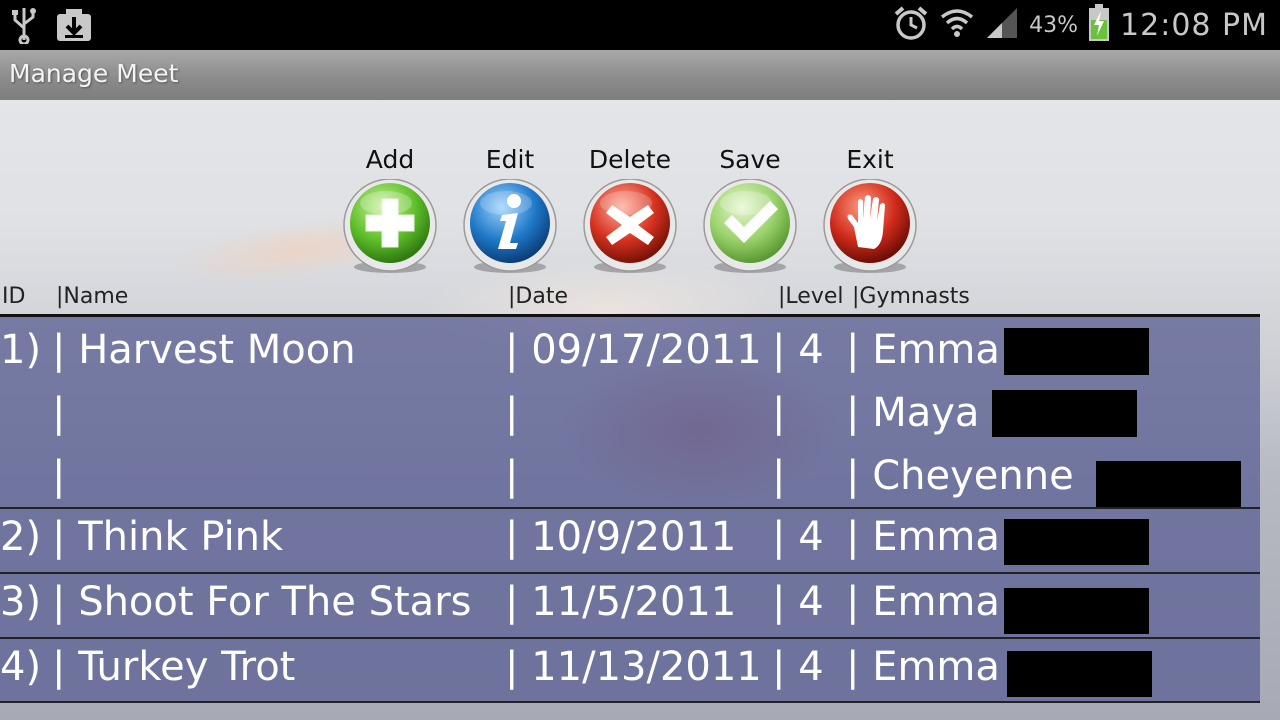  I want to click on clock: 12:08 PM, so click(1194, 25).